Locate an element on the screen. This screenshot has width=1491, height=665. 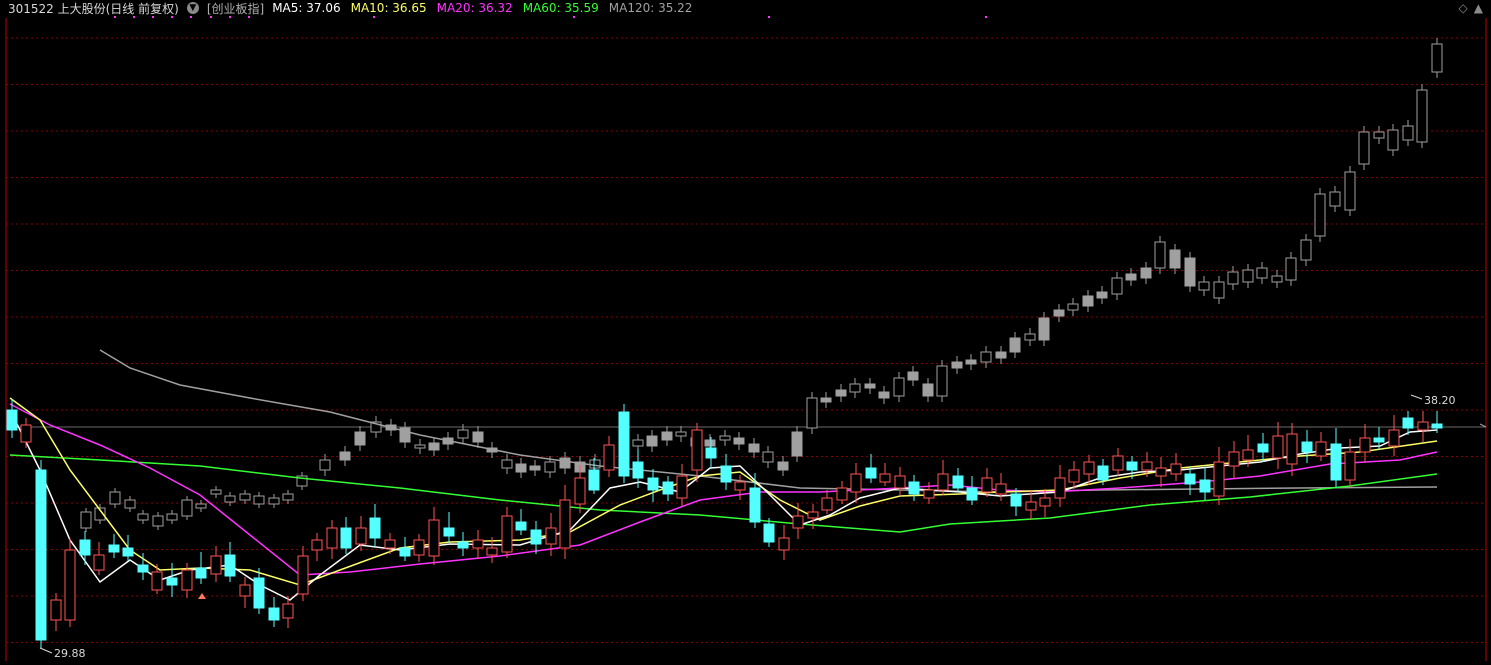
index-overlay-label: [创业板指] is located at coordinates (235, 8).